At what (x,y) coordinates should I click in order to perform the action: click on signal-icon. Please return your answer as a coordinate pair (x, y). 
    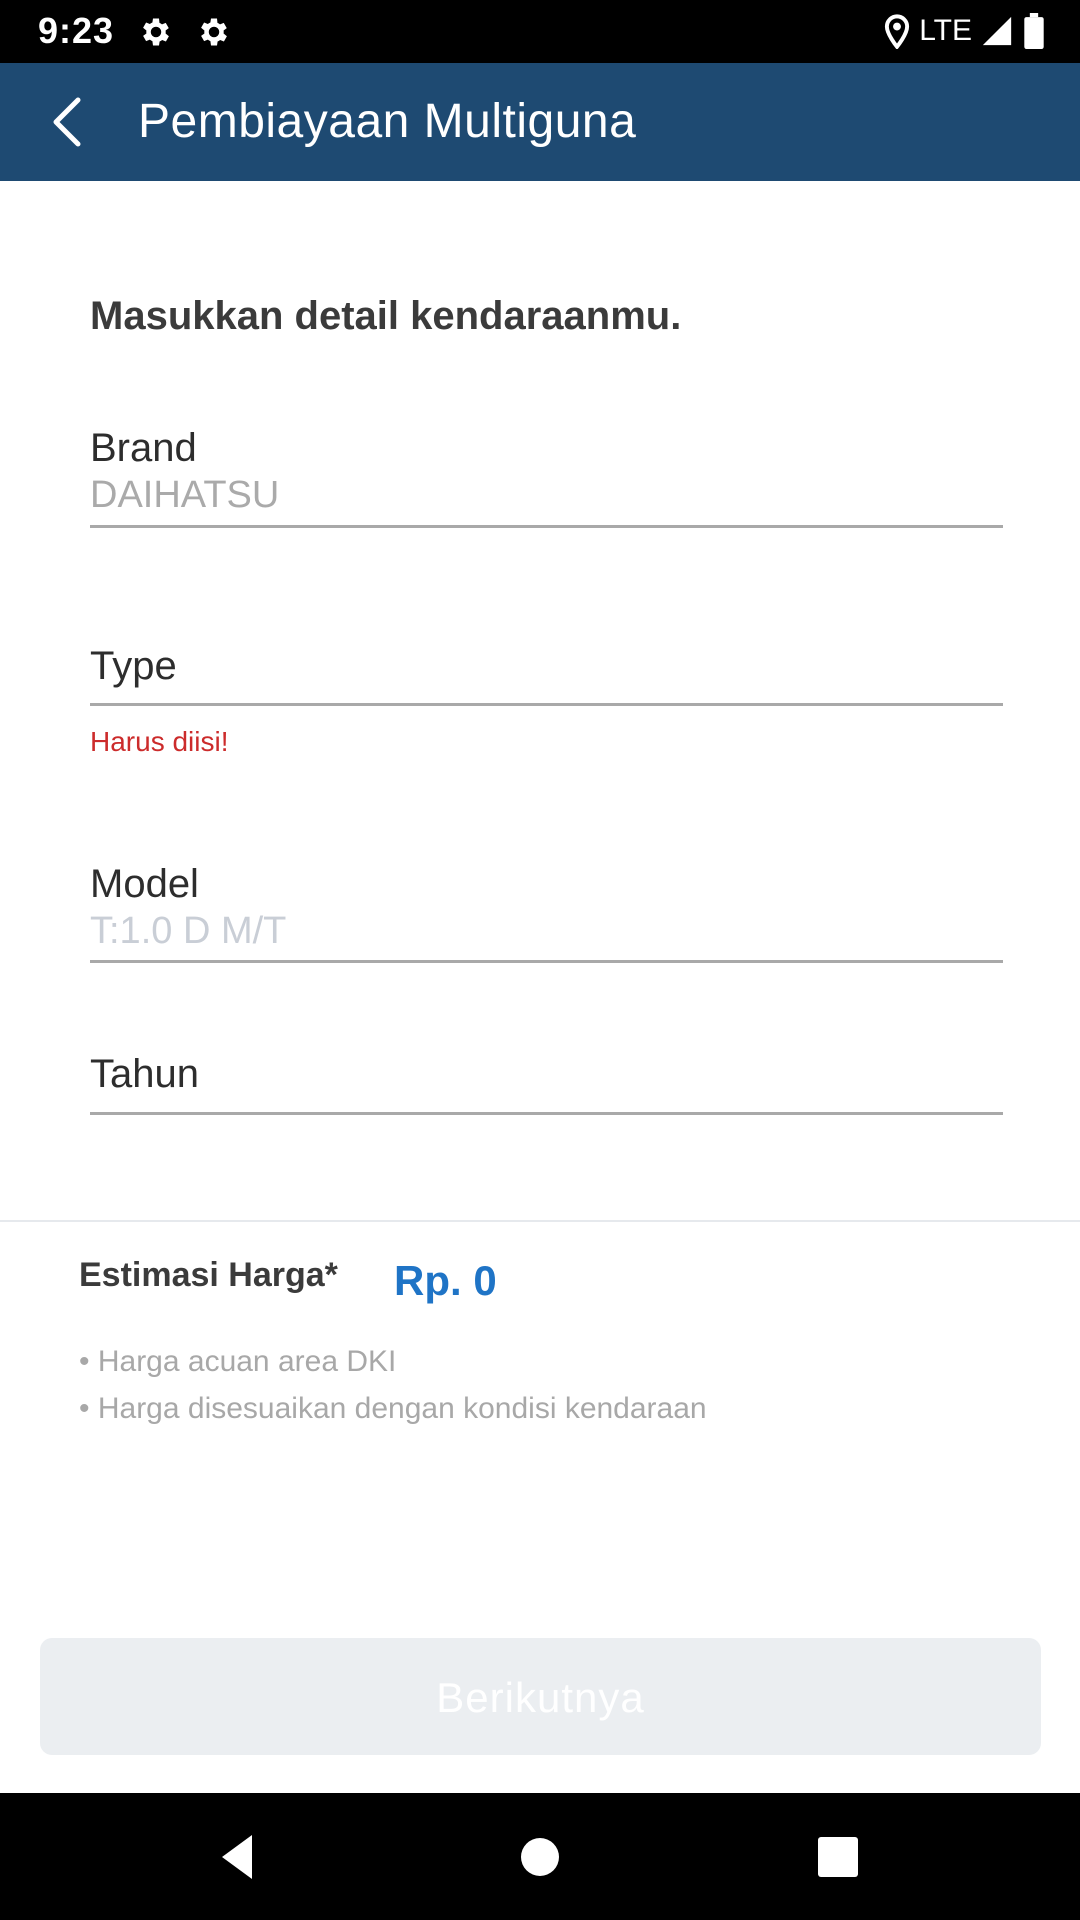
    Looking at the image, I should click on (997, 31).